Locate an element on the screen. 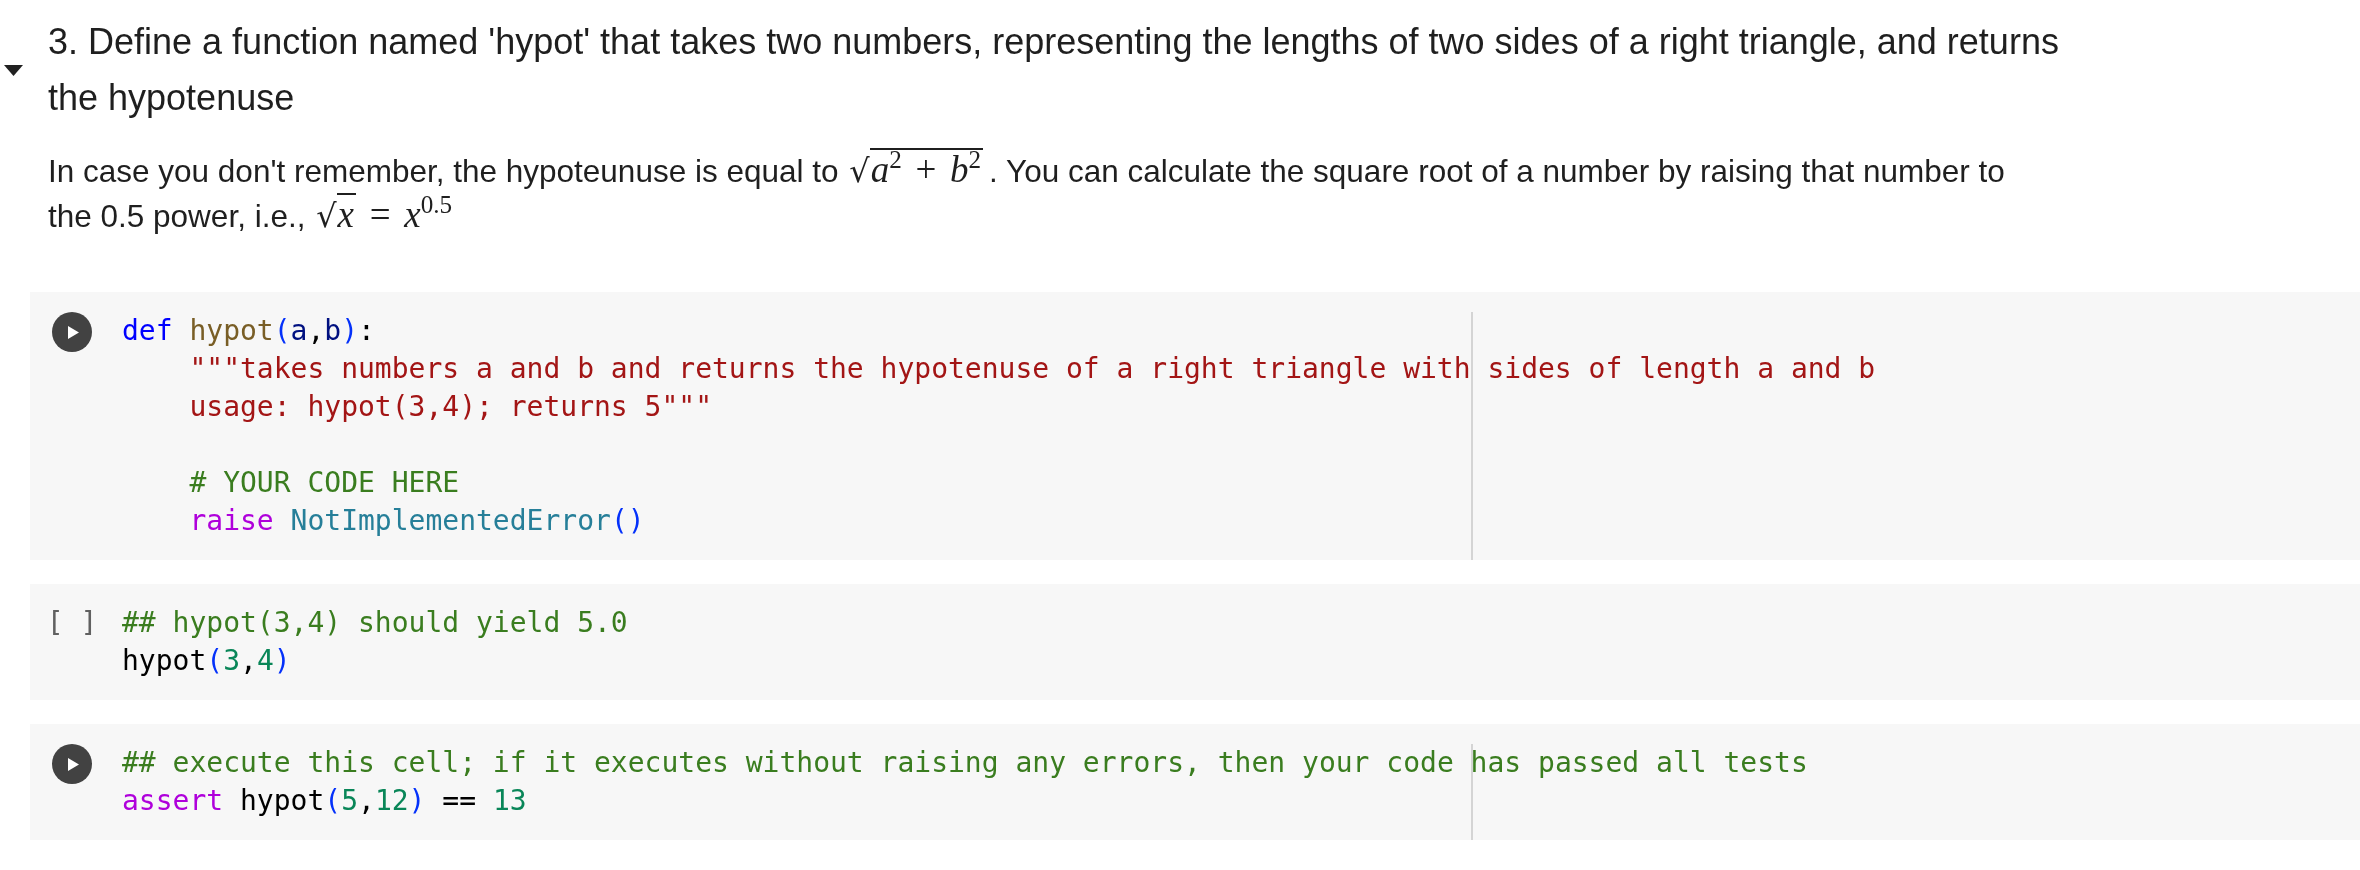 The width and height of the screenshot is (2360, 870). section-heading: 3. Define a function named 'hypot' that takes two numbers, representing the lengths of two sides of a right triangle, and returns the hypotenuse is located at coordinates (1054, 70).